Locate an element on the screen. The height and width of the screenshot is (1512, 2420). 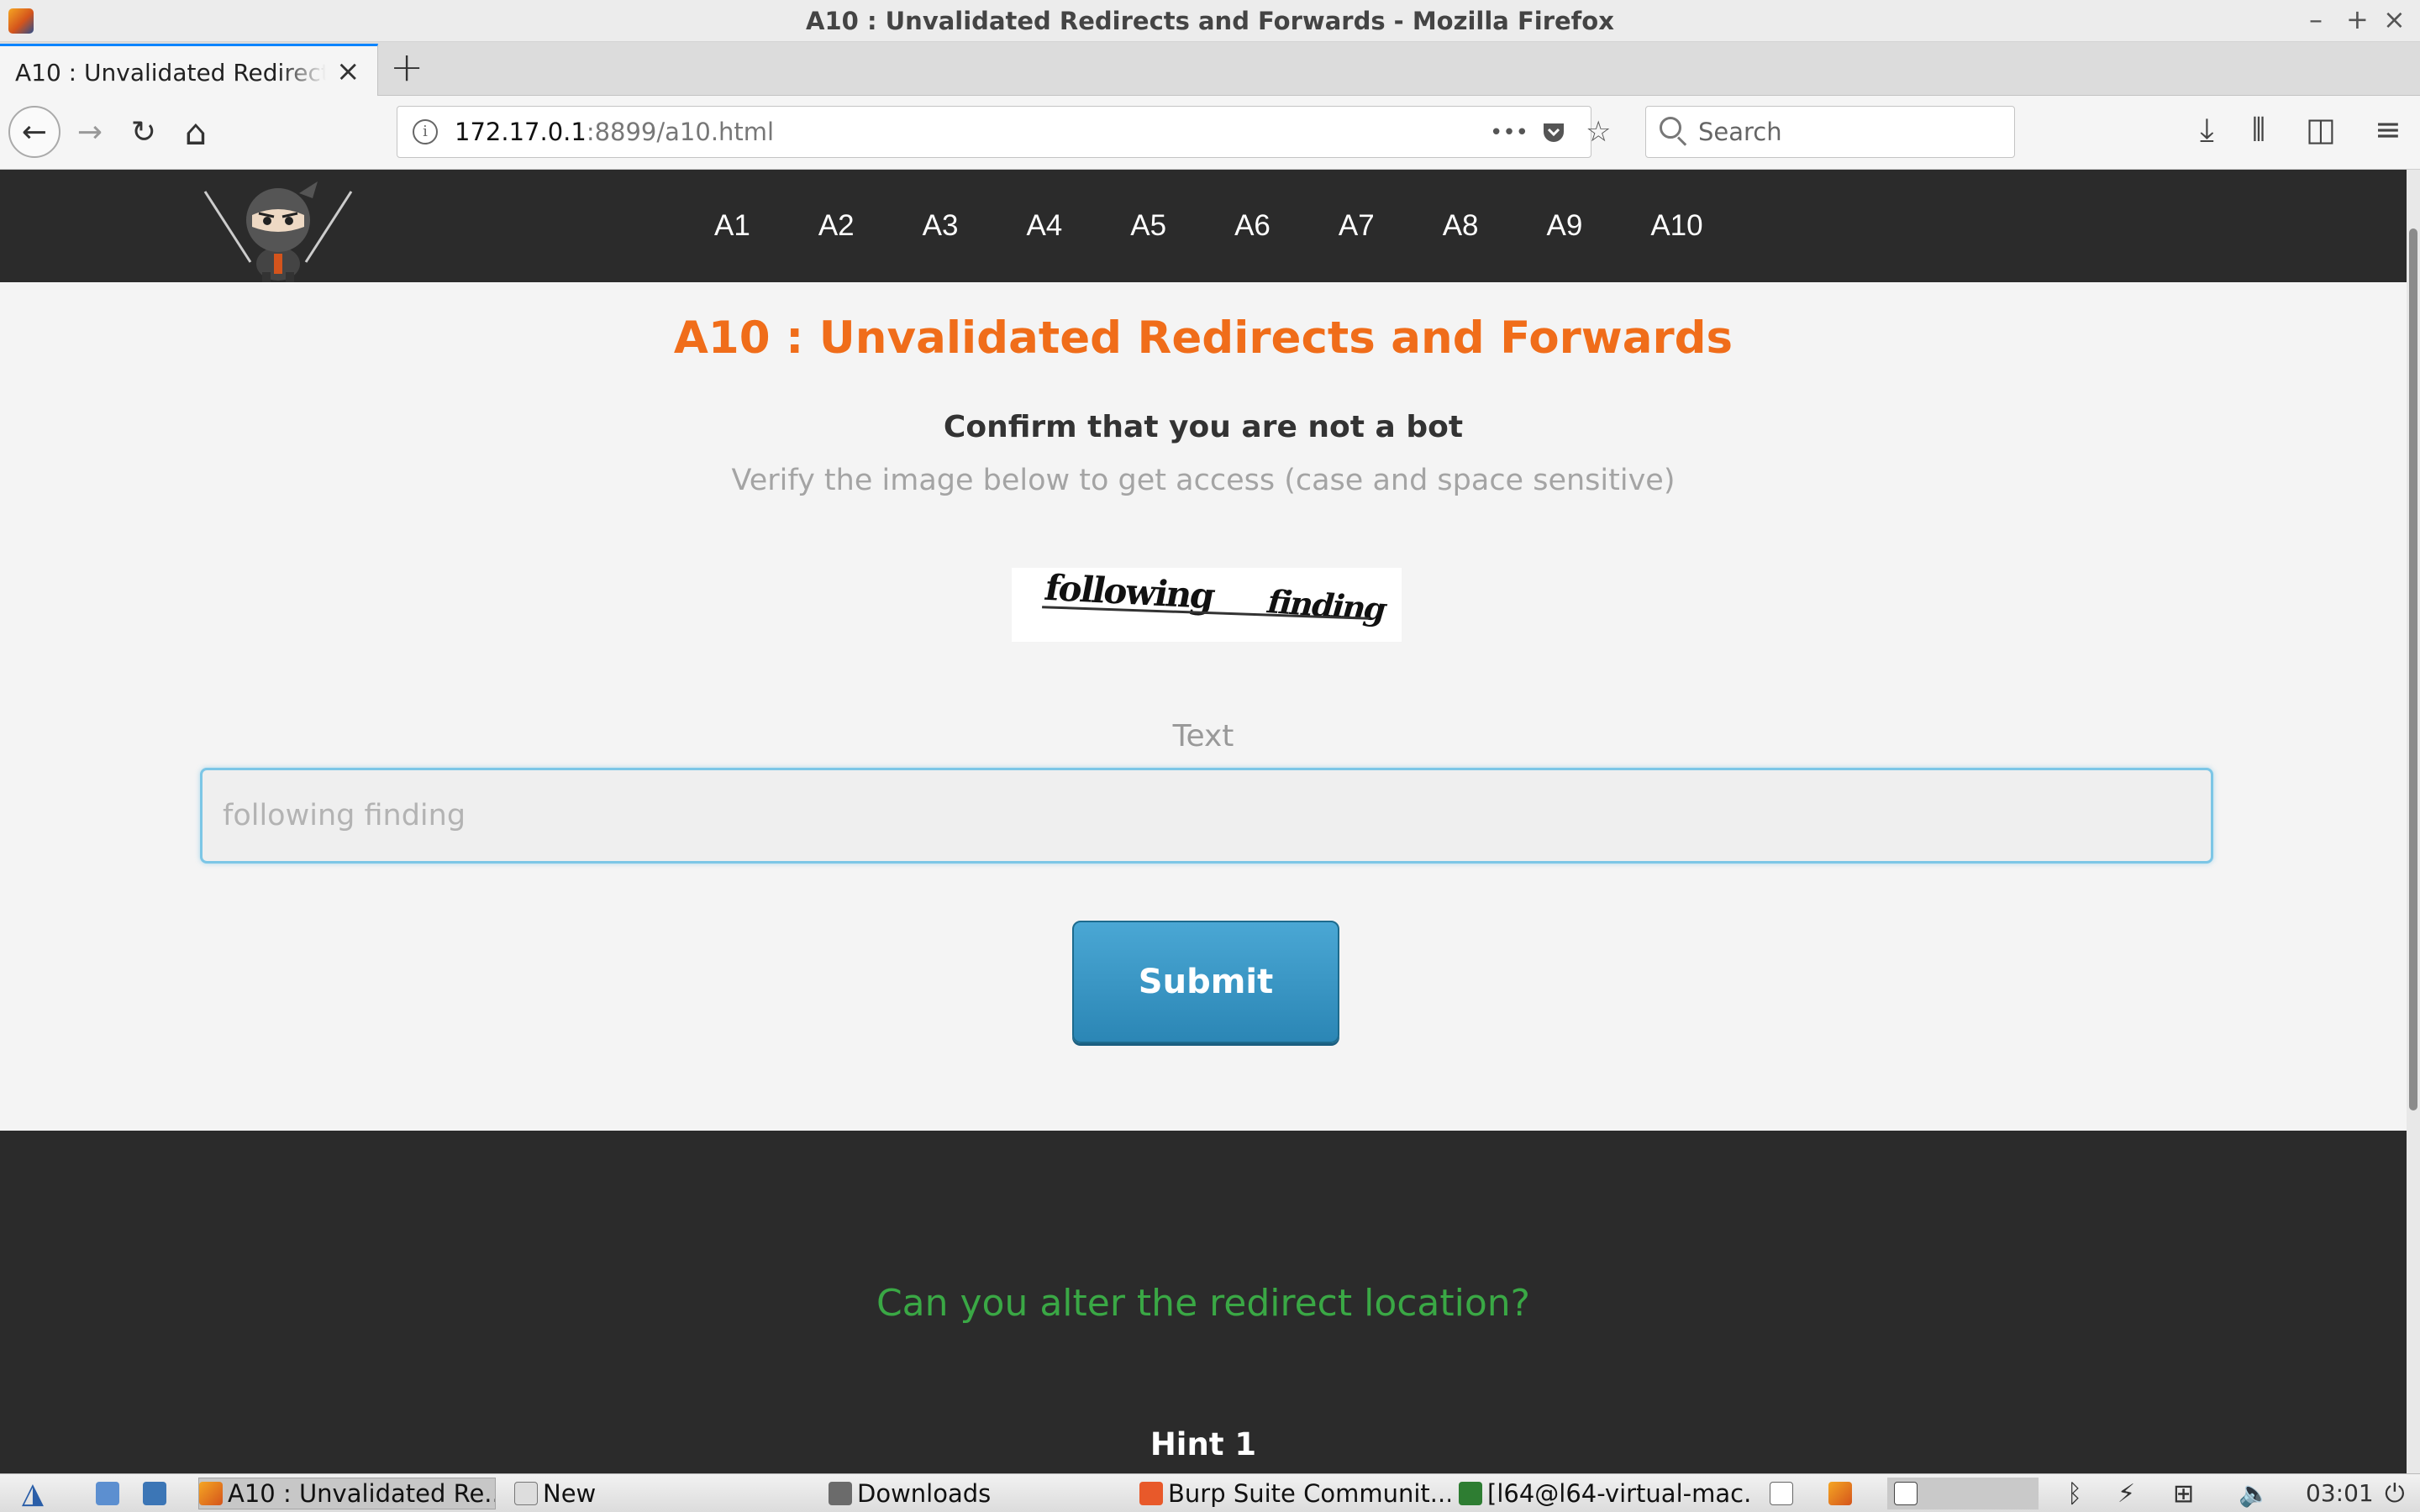
search-bar is located at coordinates (1830, 132).